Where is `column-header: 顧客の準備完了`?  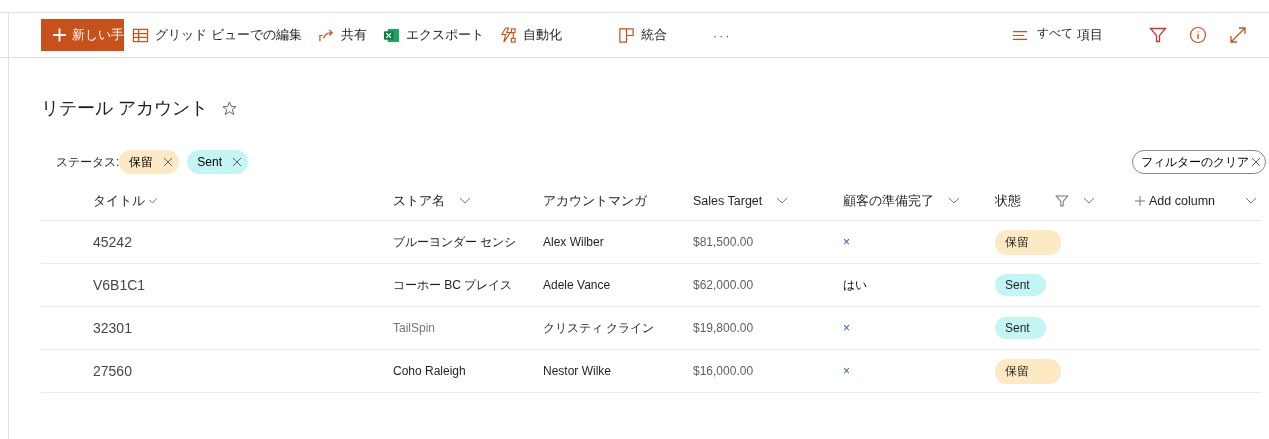 column-header: 顧客の準備完了 is located at coordinates (888, 201).